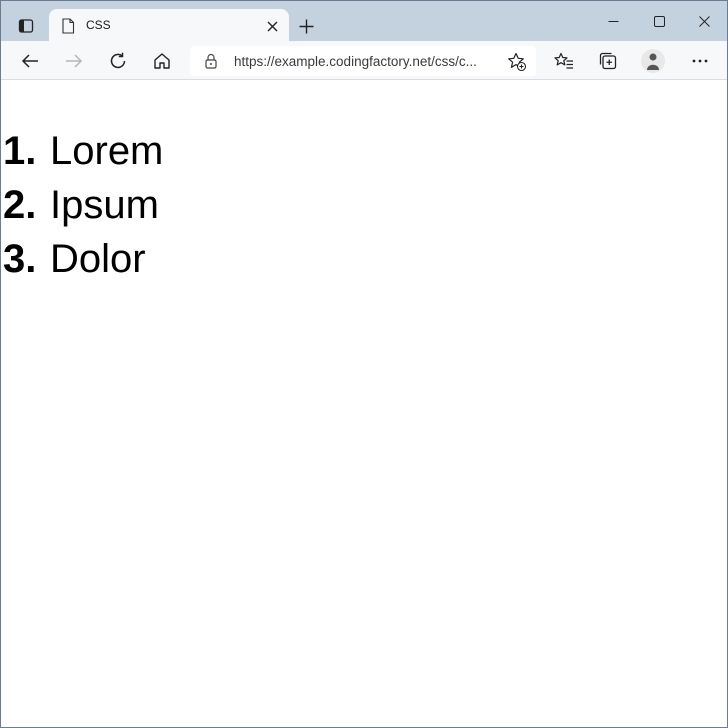 The width and height of the screenshot is (728, 728). I want to click on tab-css: CSS, so click(169, 25).